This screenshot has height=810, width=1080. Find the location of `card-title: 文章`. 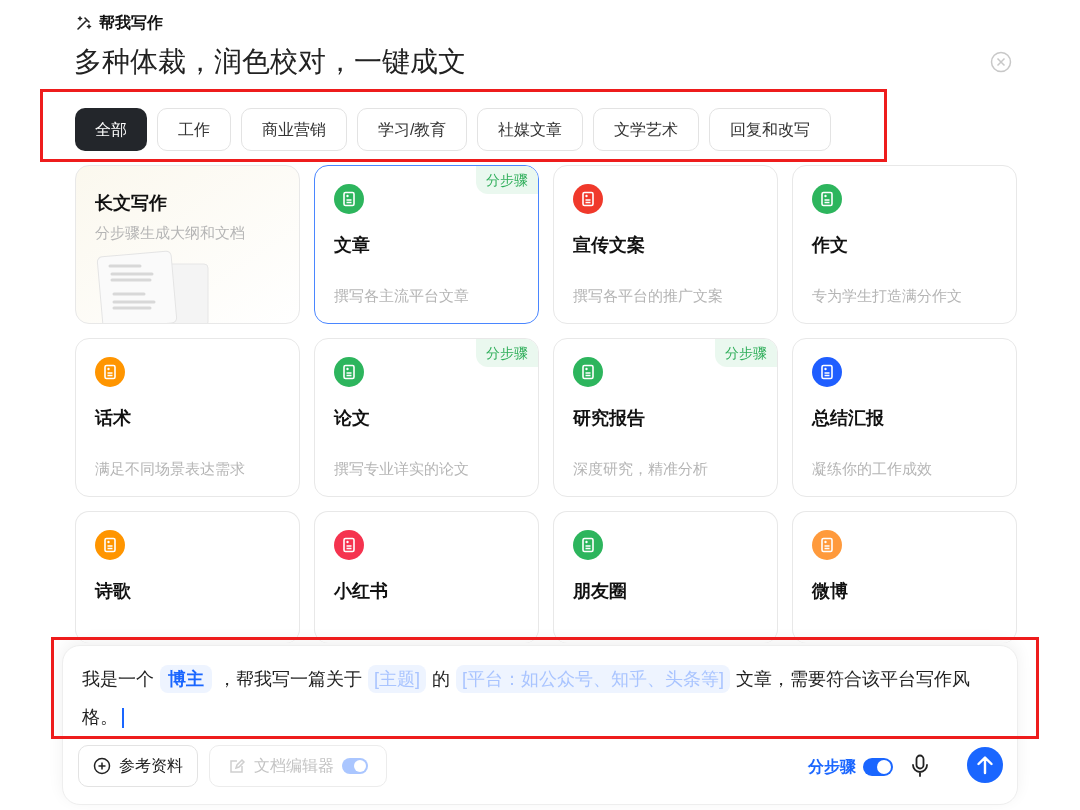

card-title: 文章 is located at coordinates (352, 245).